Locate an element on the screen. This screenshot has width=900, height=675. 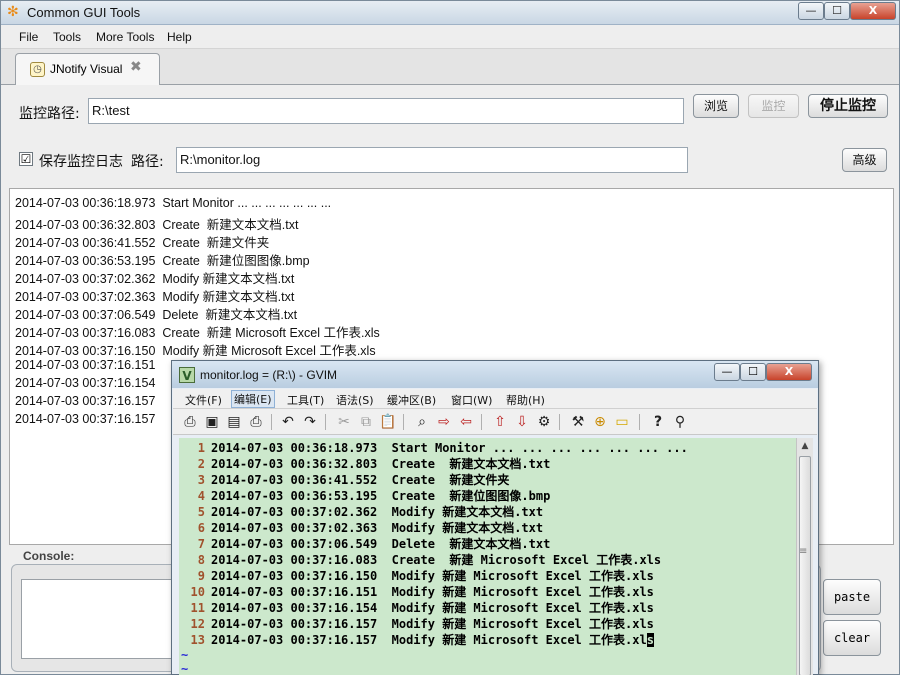
minimize-button: — is located at coordinates (811, 11).